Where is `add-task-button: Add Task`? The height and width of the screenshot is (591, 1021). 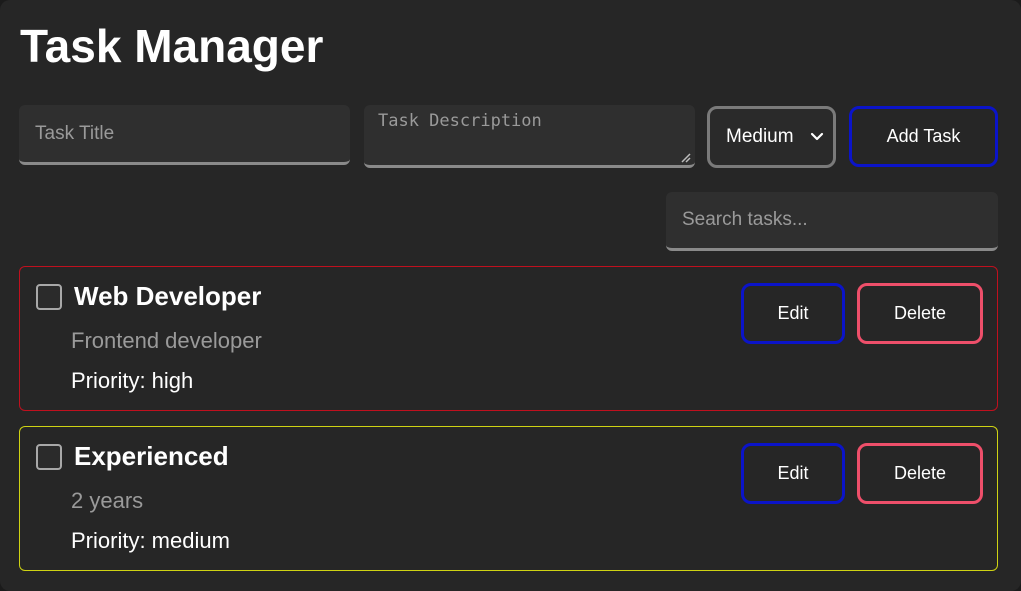
add-task-button: Add Task is located at coordinates (923, 136).